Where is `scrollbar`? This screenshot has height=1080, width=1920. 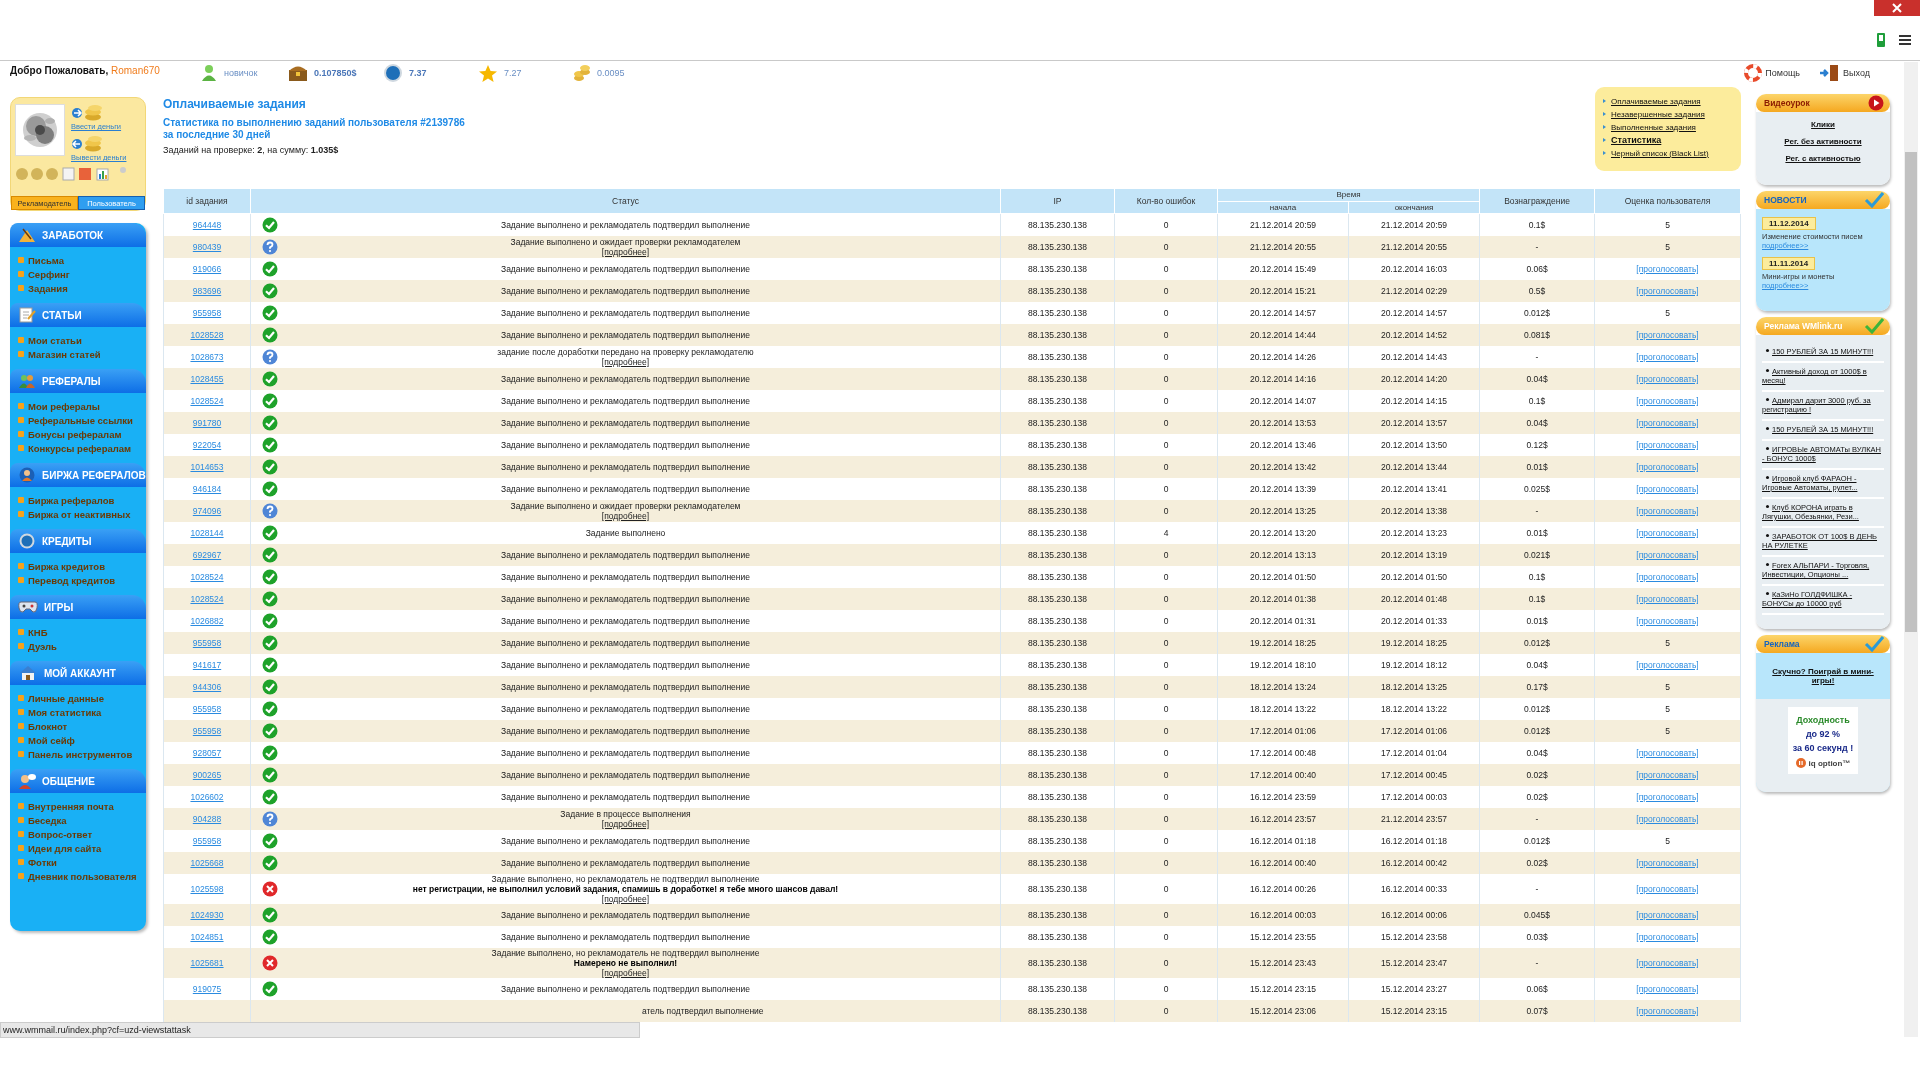
scrollbar is located at coordinates (1911, 549).